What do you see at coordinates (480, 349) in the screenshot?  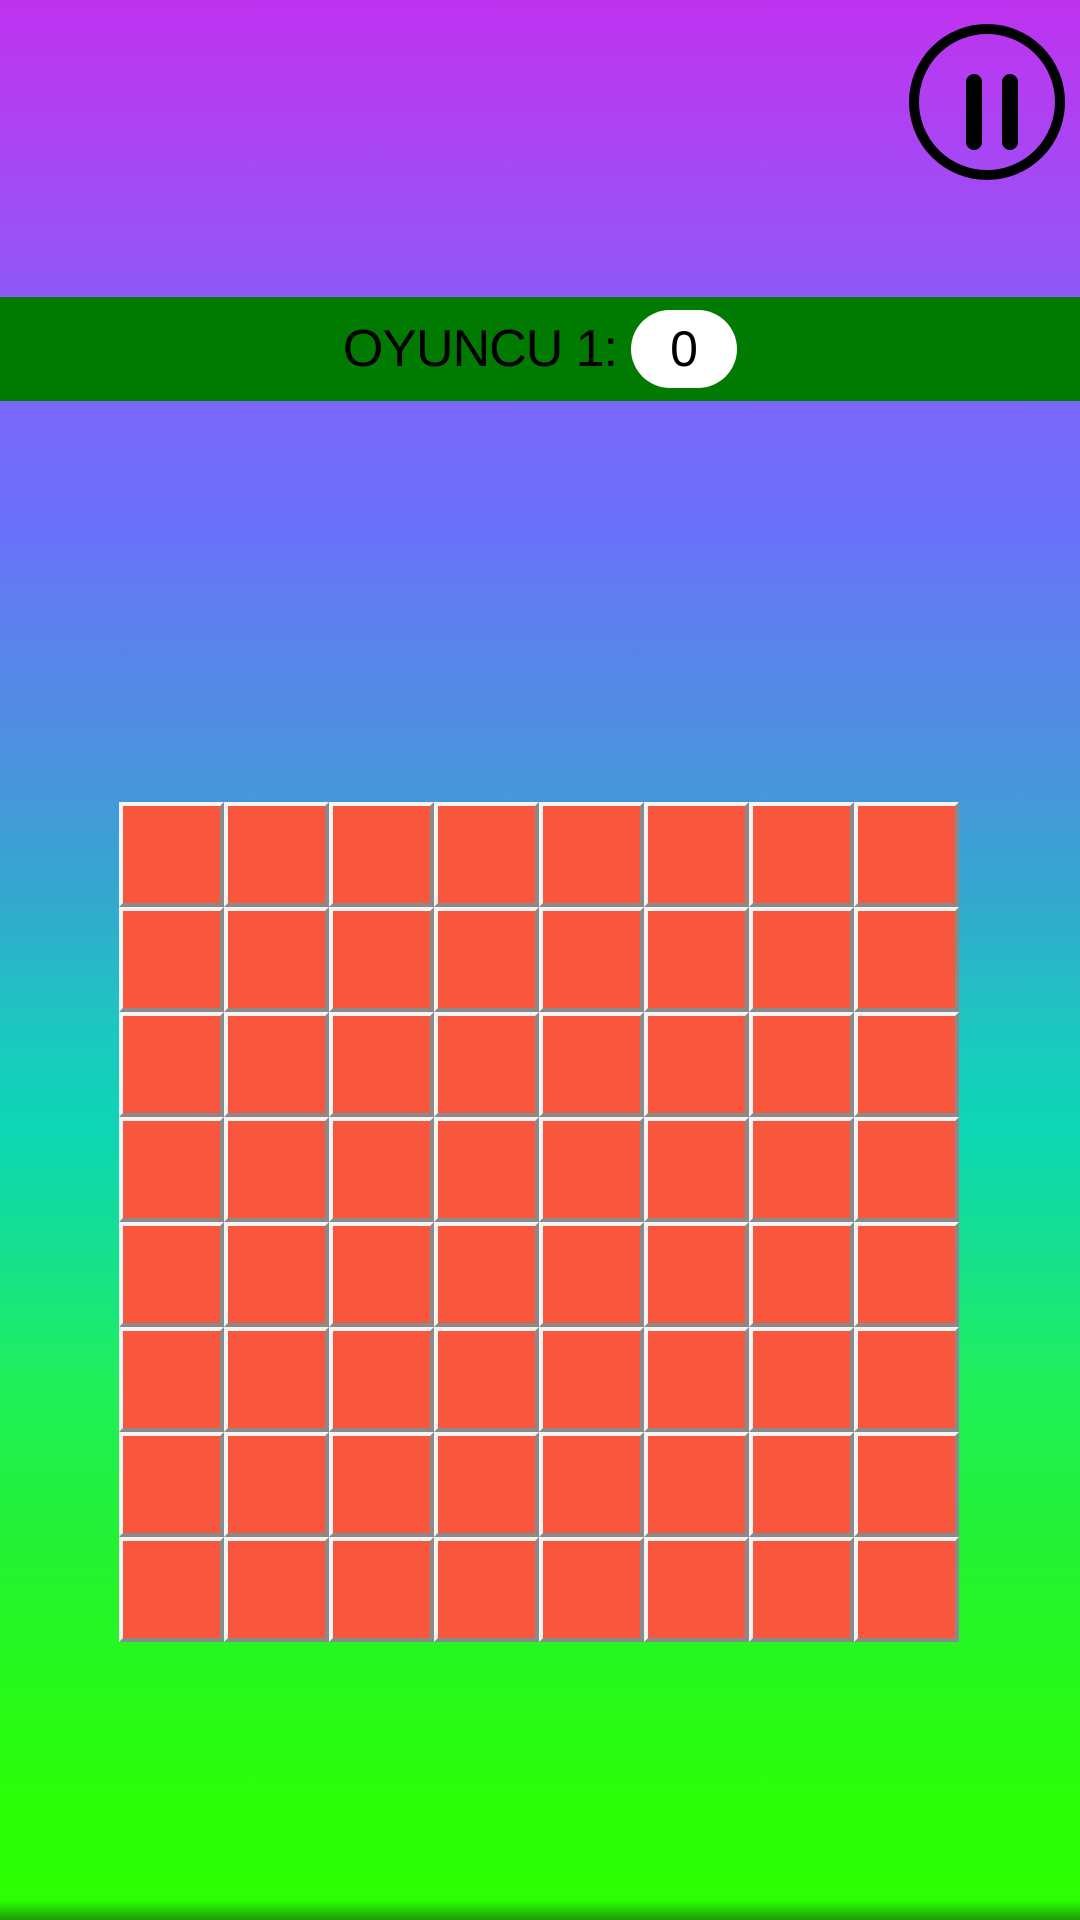 I see `player-score-label: OYUNCU 1:` at bounding box center [480, 349].